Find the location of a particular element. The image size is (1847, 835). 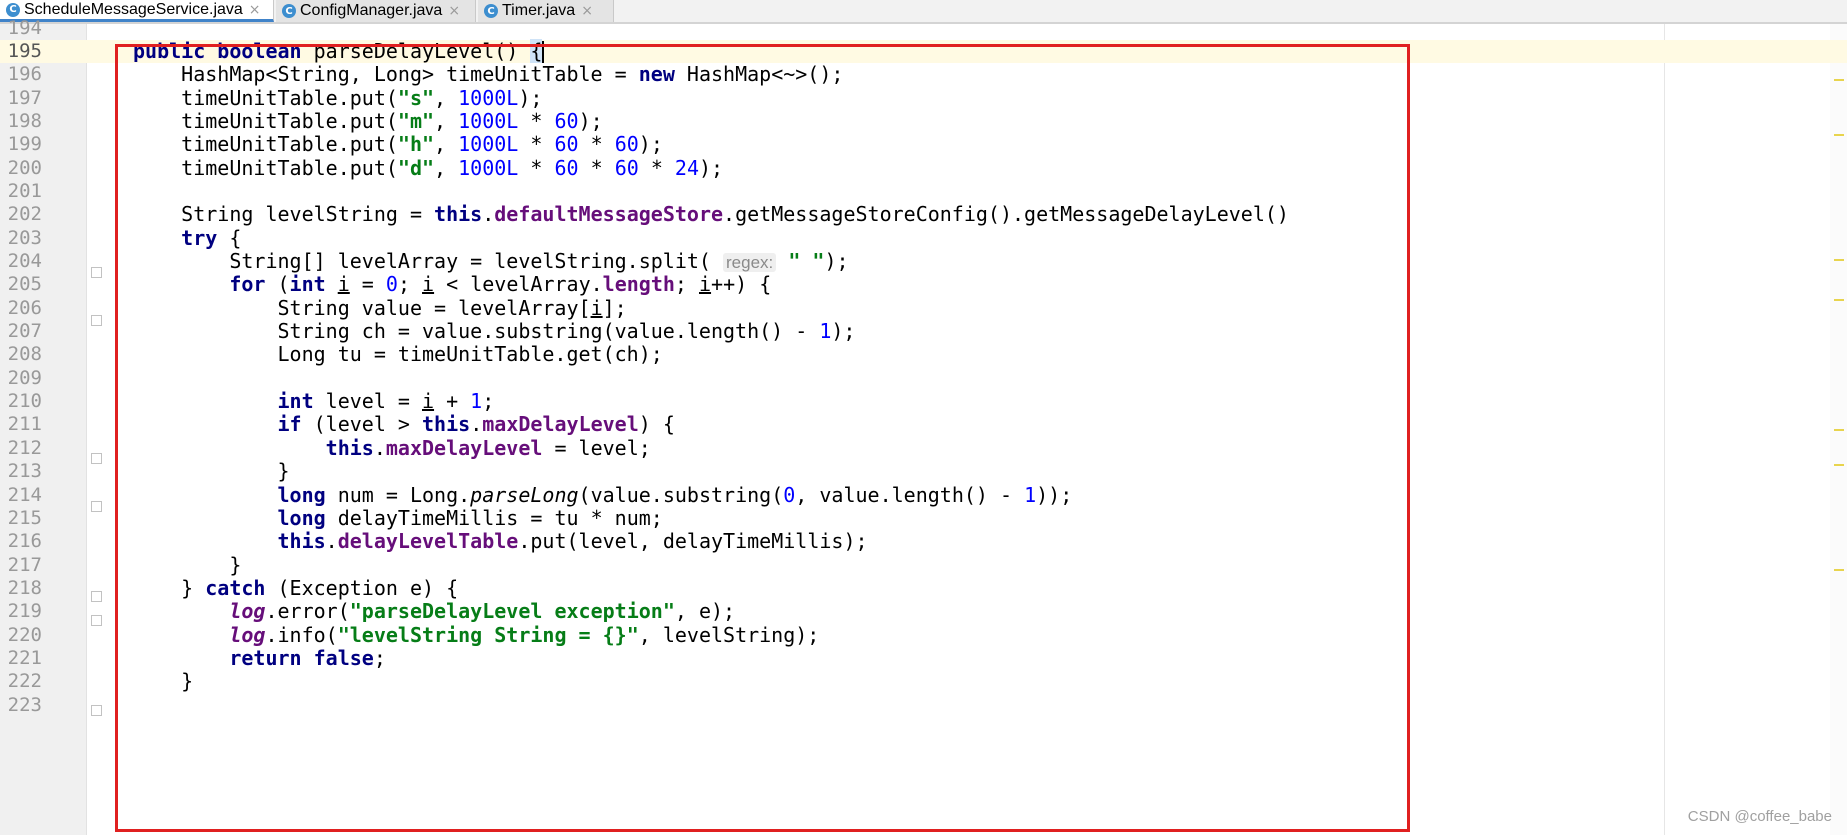

line-number: 220 is located at coordinates (24, 634).